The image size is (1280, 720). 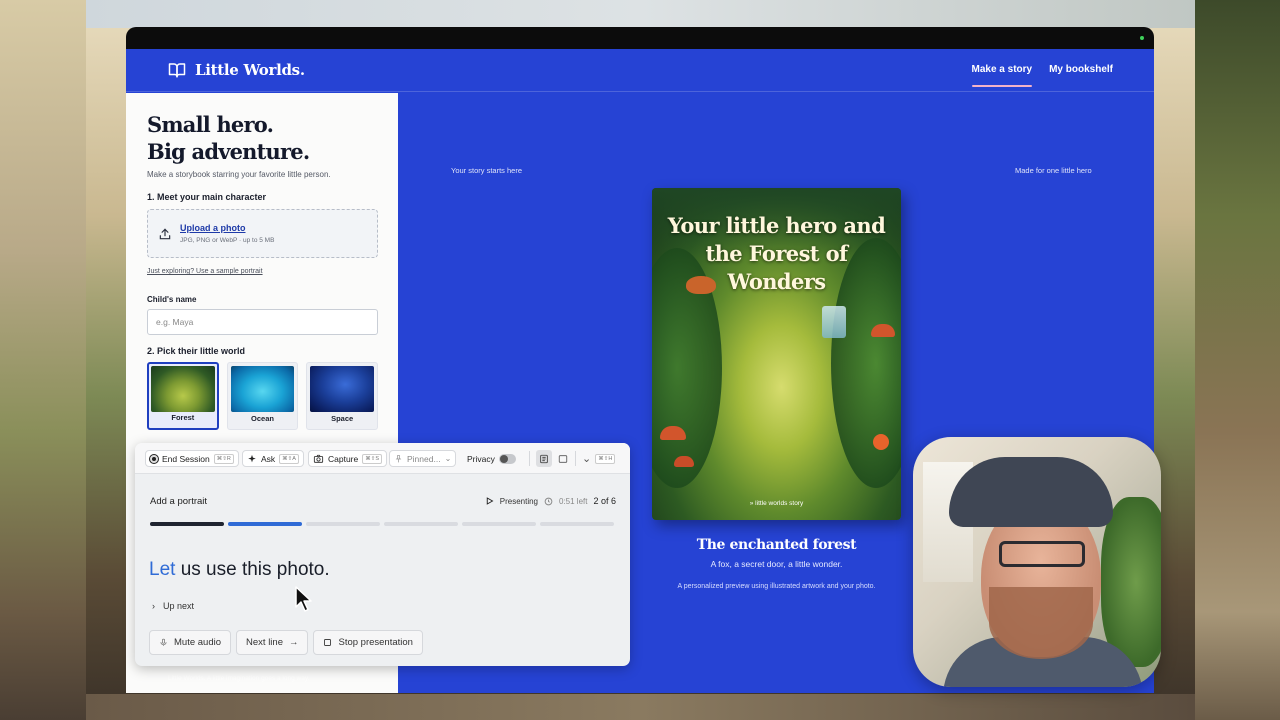 I want to click on ask-button: Ask ⌘⇧A, so click(x=273, y=458).